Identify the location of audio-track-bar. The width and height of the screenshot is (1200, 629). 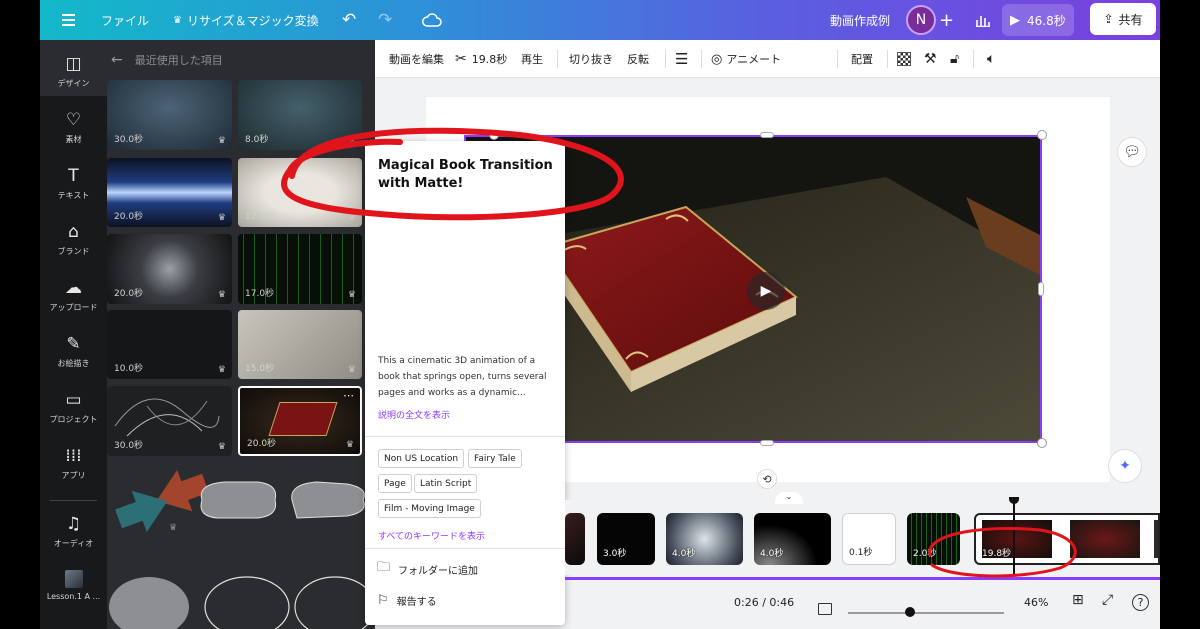
(862, 578).